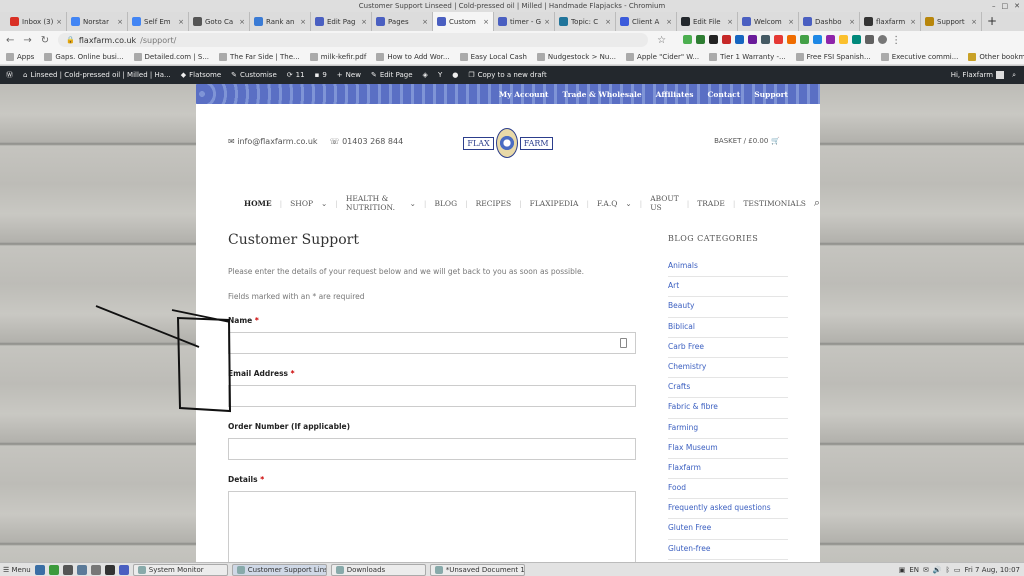  Describe the element at coordinates (728, 449) in the screenshot. I see `category-link: Flax Museum` at that location.